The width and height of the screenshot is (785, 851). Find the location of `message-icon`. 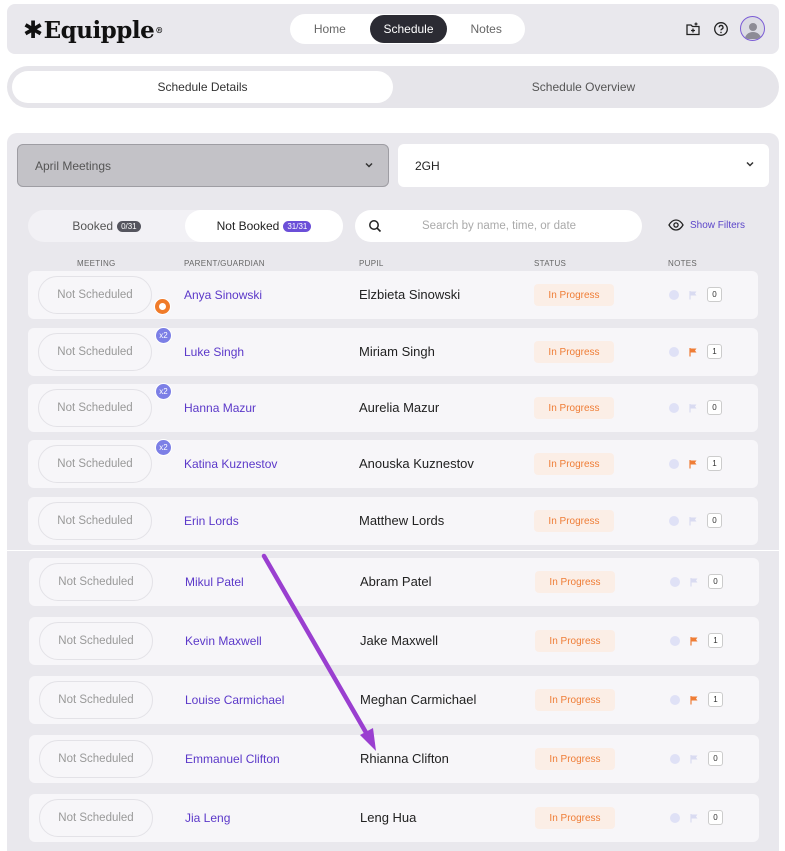

message-icon is located at coordinates (162, 306).